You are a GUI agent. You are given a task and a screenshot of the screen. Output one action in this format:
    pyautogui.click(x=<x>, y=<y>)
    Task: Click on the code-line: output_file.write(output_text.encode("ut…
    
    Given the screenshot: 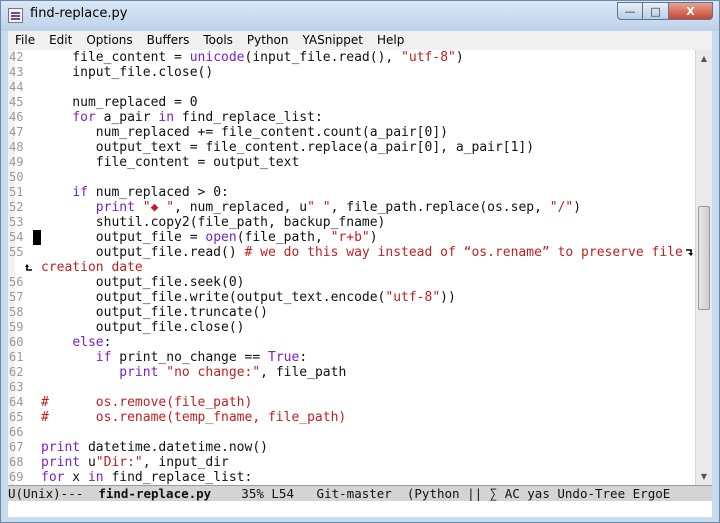 What is the action you would take?
    pyautogui.click(x=368, y=297)
    